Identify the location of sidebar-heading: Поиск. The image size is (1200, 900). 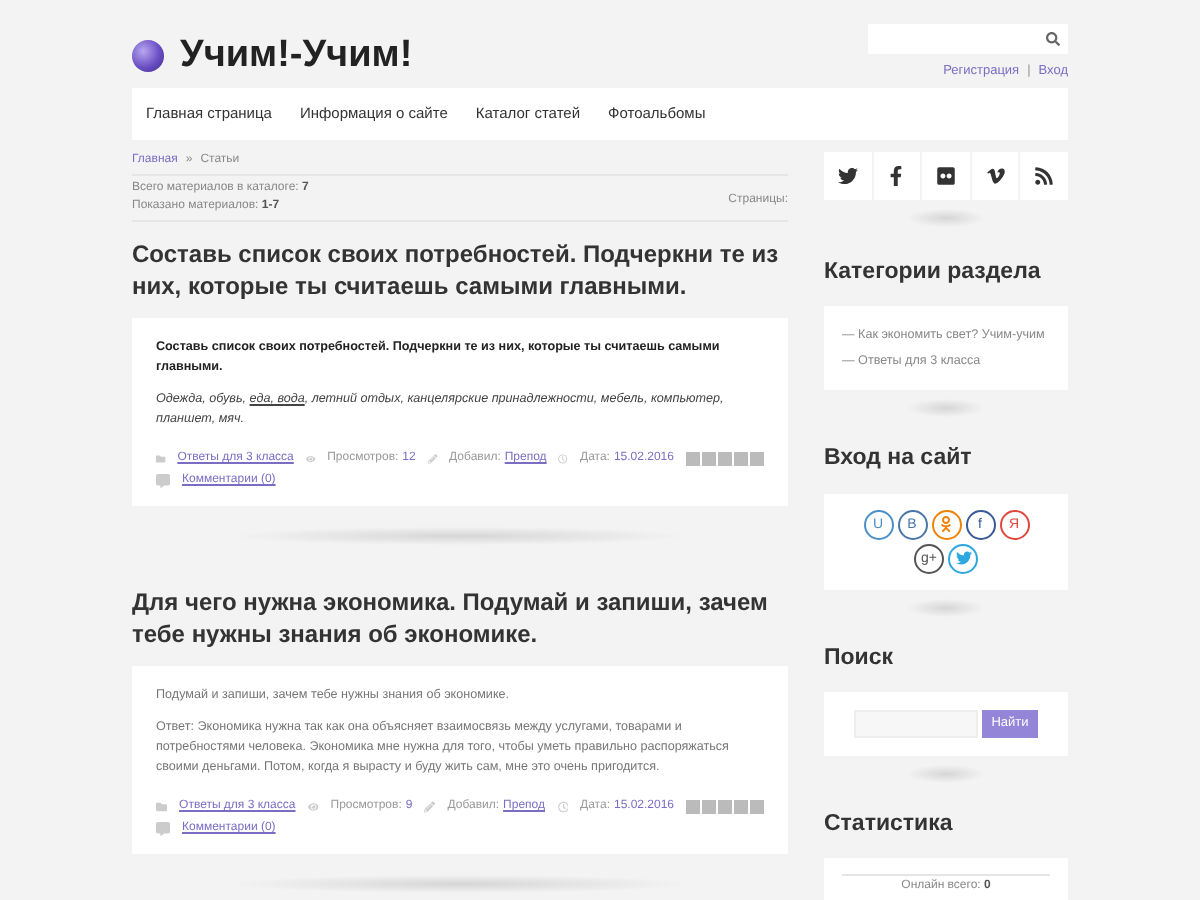
(860, 658).